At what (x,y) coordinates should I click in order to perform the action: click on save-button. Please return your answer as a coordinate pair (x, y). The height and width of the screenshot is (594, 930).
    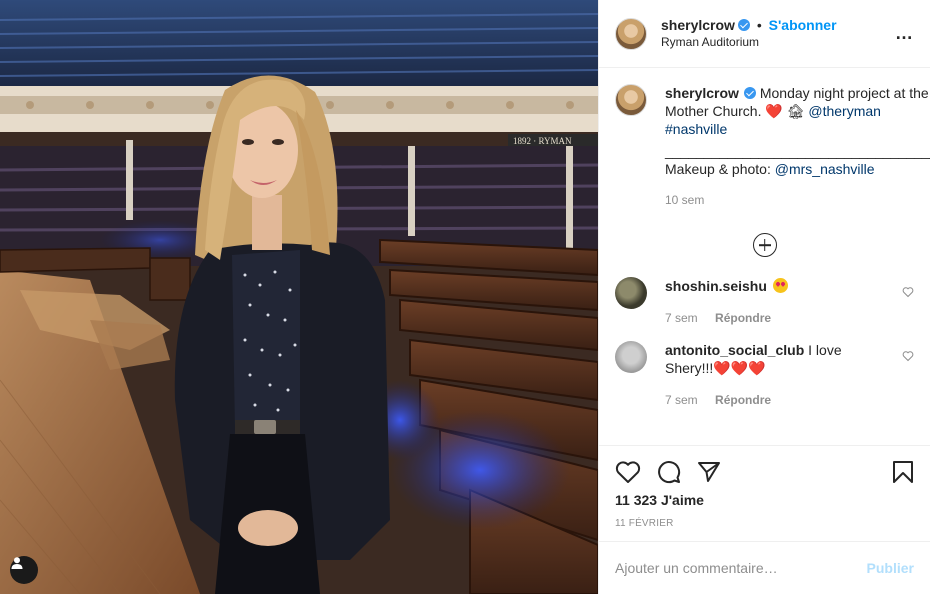
    Looking at the image, I should click on (903, 472).